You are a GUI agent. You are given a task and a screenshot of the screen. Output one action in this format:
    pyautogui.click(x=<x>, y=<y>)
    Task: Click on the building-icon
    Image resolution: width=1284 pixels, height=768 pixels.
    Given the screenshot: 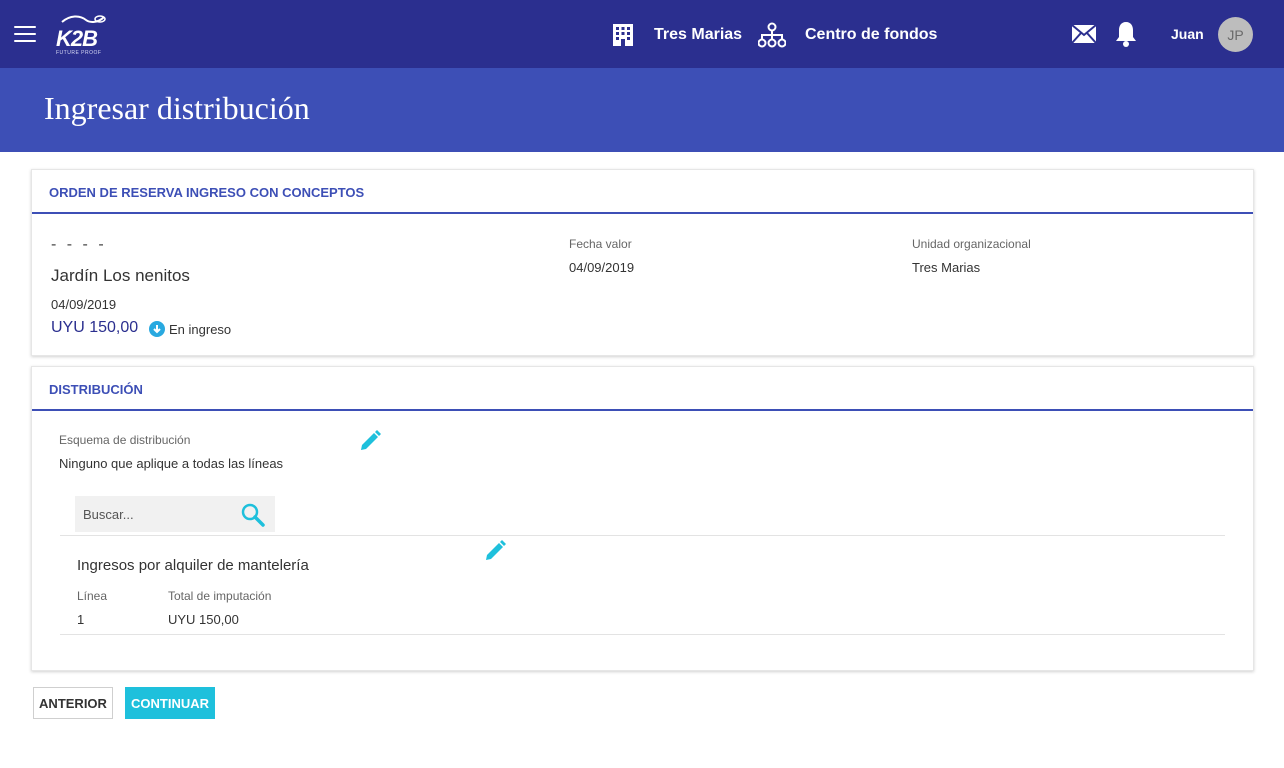 What is the action you would take?
    pyautogui.click(x=623, y=35)
    